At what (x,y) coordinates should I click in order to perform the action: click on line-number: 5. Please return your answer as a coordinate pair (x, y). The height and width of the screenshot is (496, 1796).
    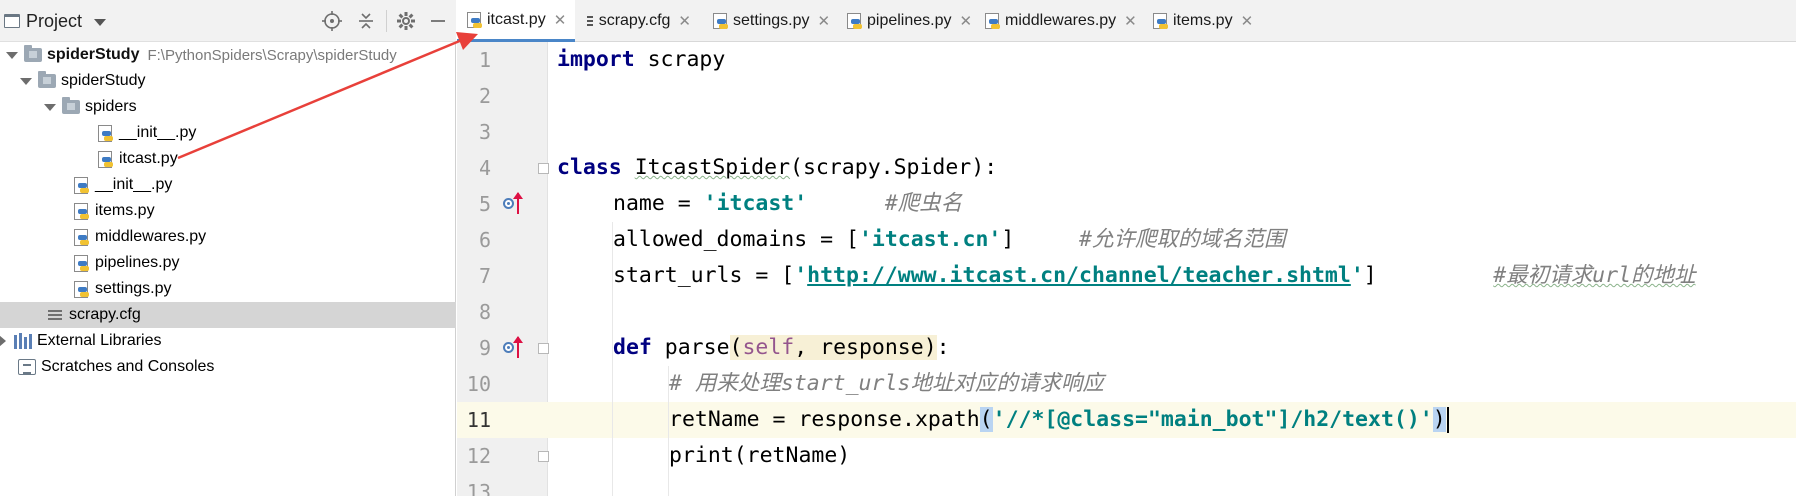
    Looking at the image, I should click on (484, 204).